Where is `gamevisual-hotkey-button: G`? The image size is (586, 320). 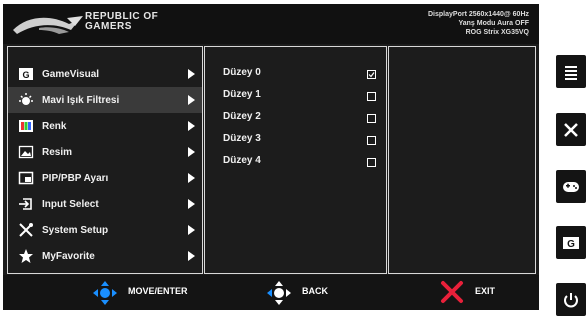 gamevisual-hotkey-button: G is located at coordinates (571, 242).